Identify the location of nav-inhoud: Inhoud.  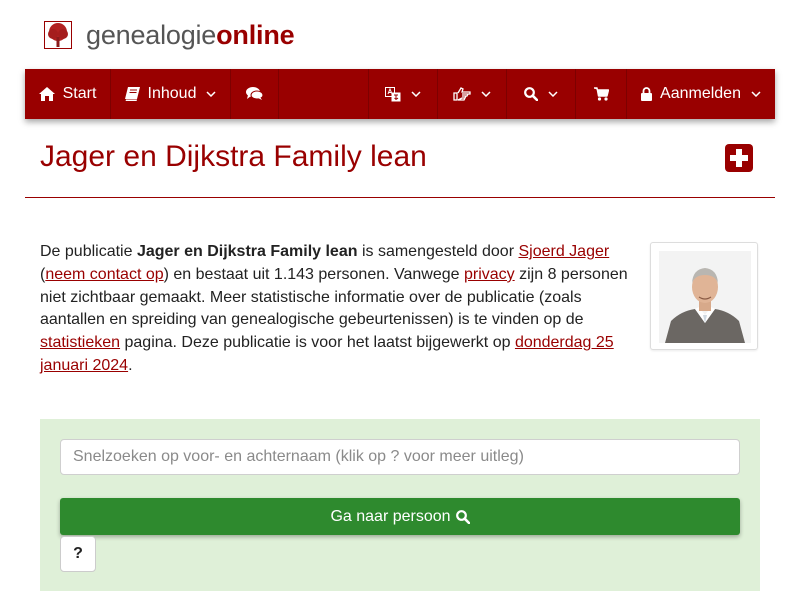
(171, 94).